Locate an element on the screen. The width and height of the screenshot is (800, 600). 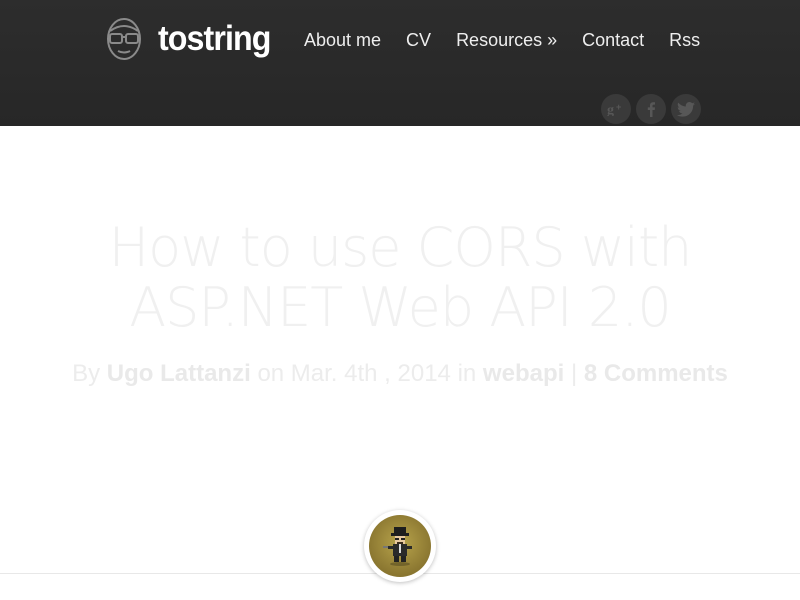
nav-item: Resources » is located at coordinates (519, 40).